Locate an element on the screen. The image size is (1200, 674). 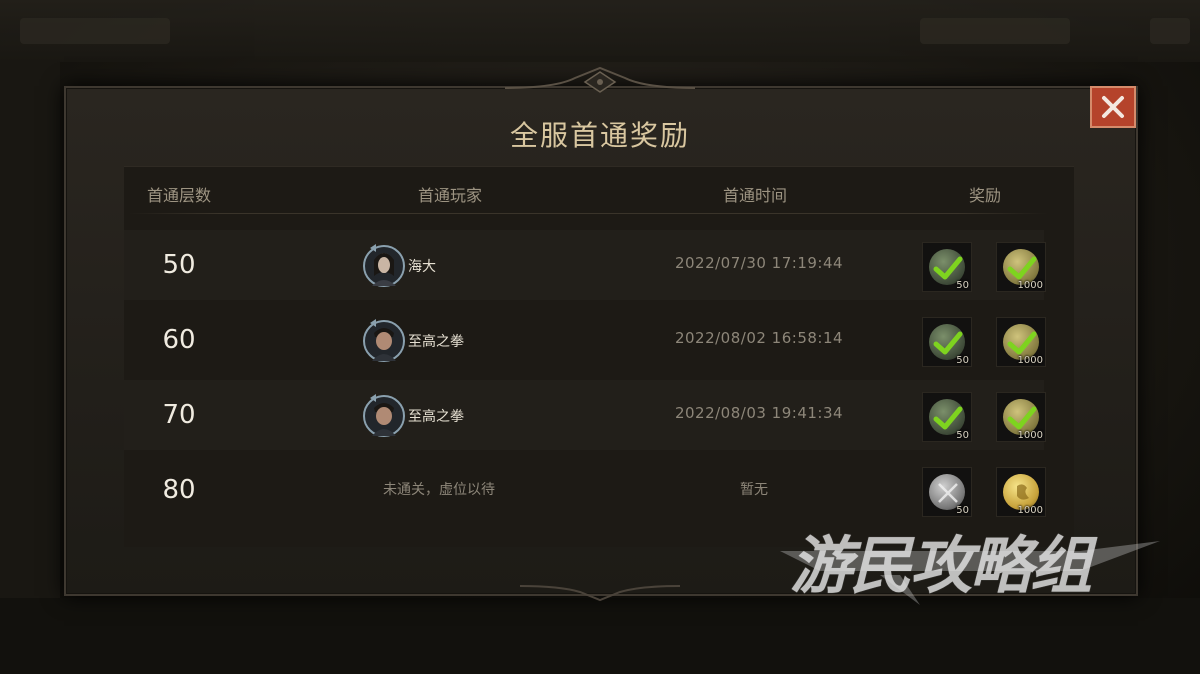
dialog-title: 全服首通奖励 is located at coordinates (599, 135).